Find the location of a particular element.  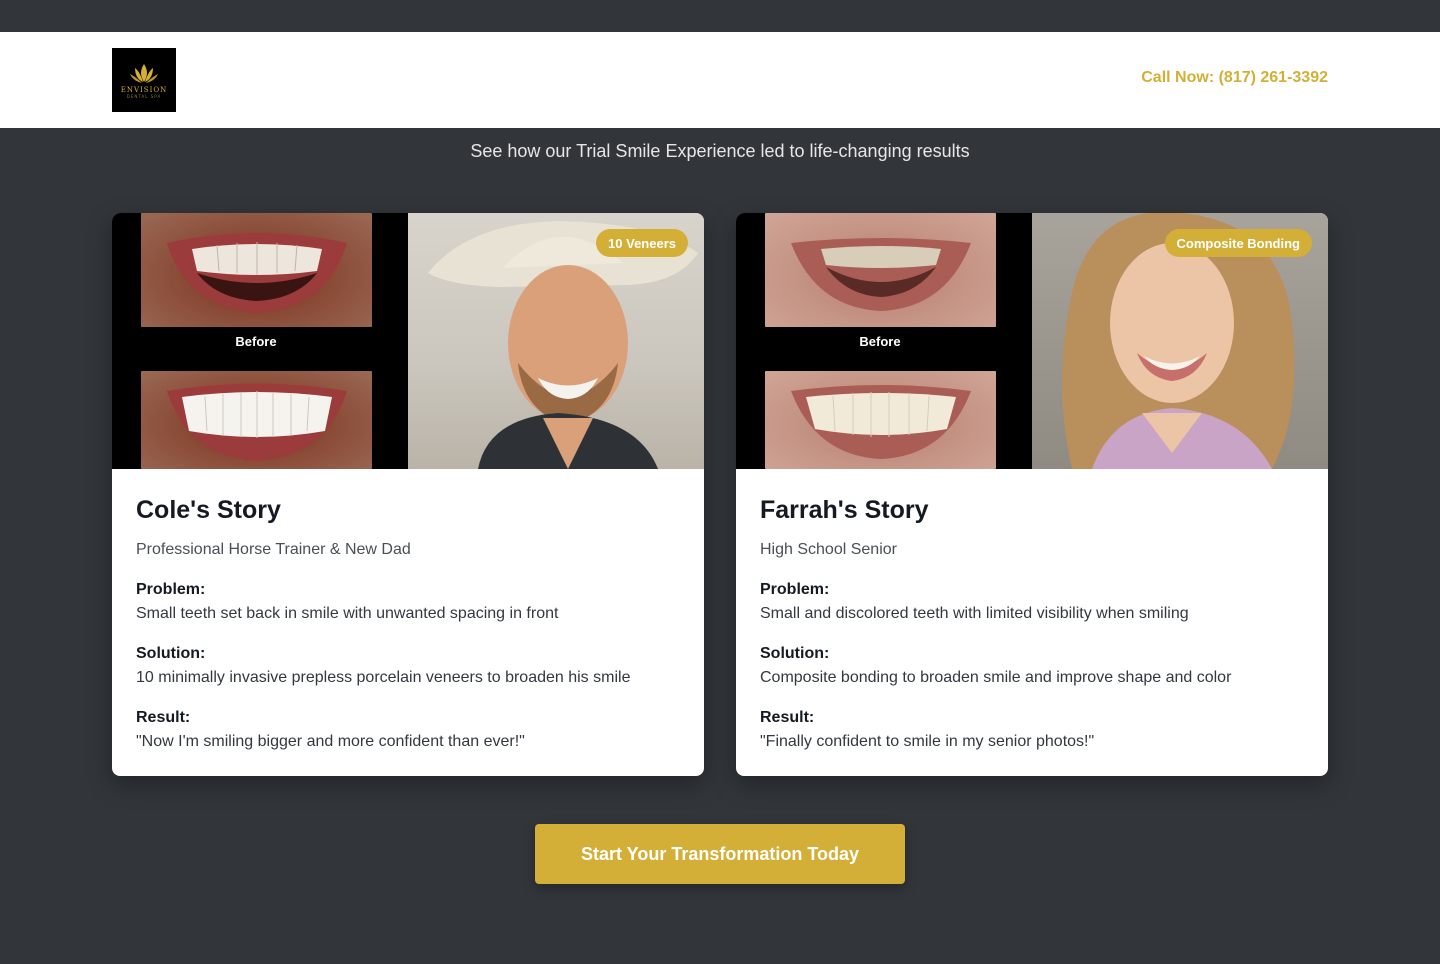

treatment-badge: Composite Bonding is located at coordinates (1238, 243).